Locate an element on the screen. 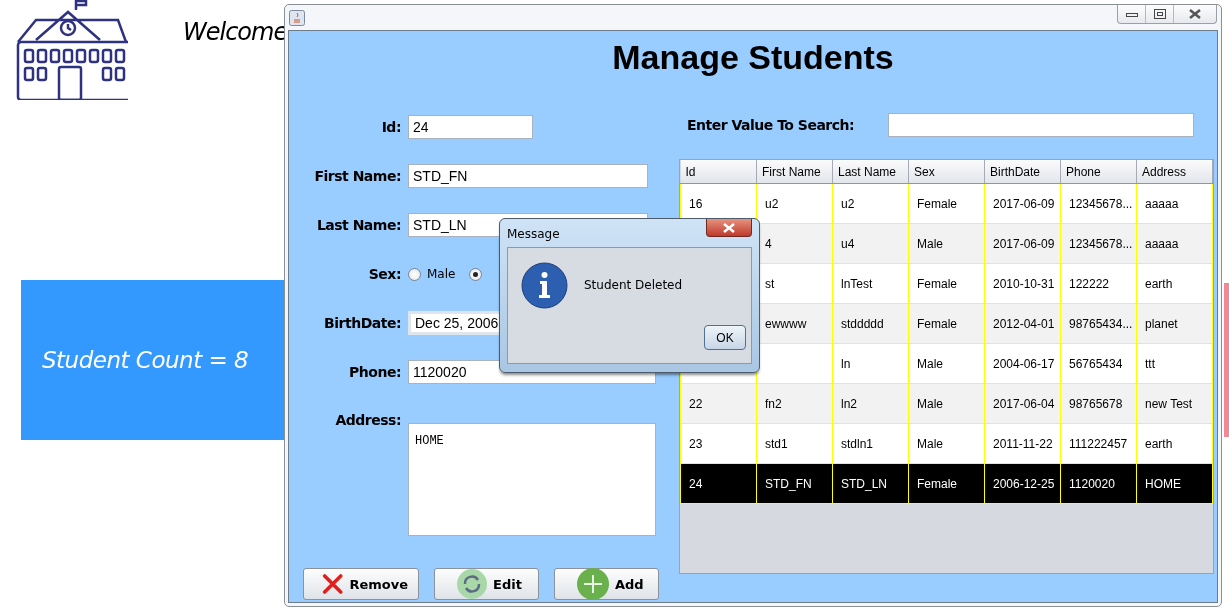  student-count: Student Count = 8 is located at coordinates (145, 360).